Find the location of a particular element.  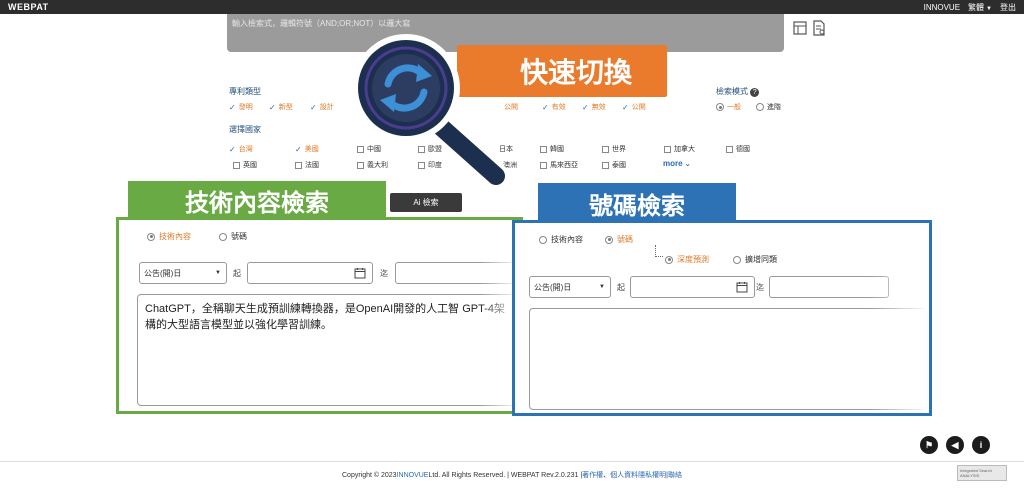

mode-label: 進階 is located at coordinates (774, 107).